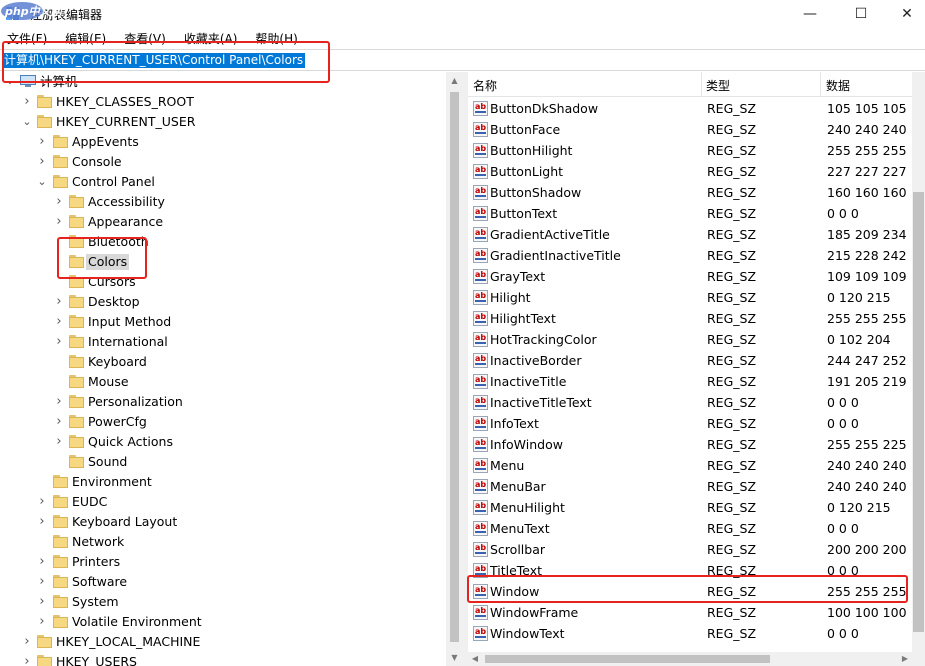 The image size is (925, 666). I want to click on list-row: ab MenuText REG_SZ 0 0 0, so click(690, 528).